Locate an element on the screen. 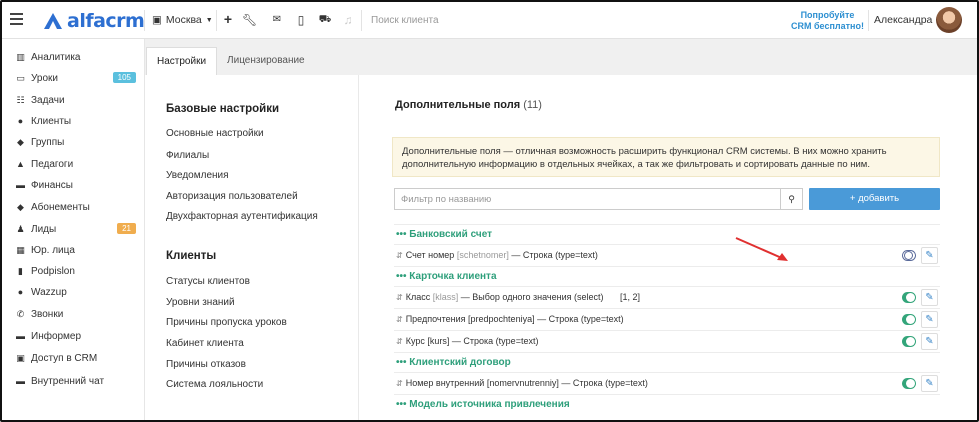  mail-icon: ✉ is located at coordinates (277, 19).